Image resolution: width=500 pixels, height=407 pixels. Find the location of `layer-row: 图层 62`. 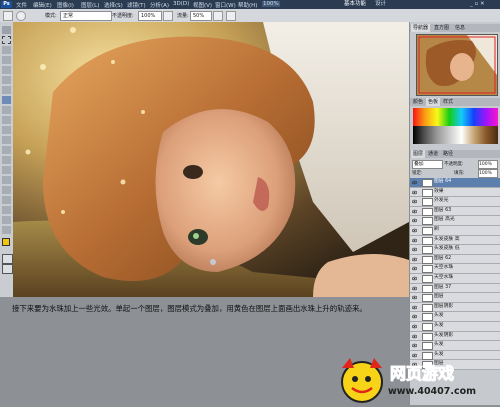

layer-row: 图层 62 is located at coordinates (455, 259).